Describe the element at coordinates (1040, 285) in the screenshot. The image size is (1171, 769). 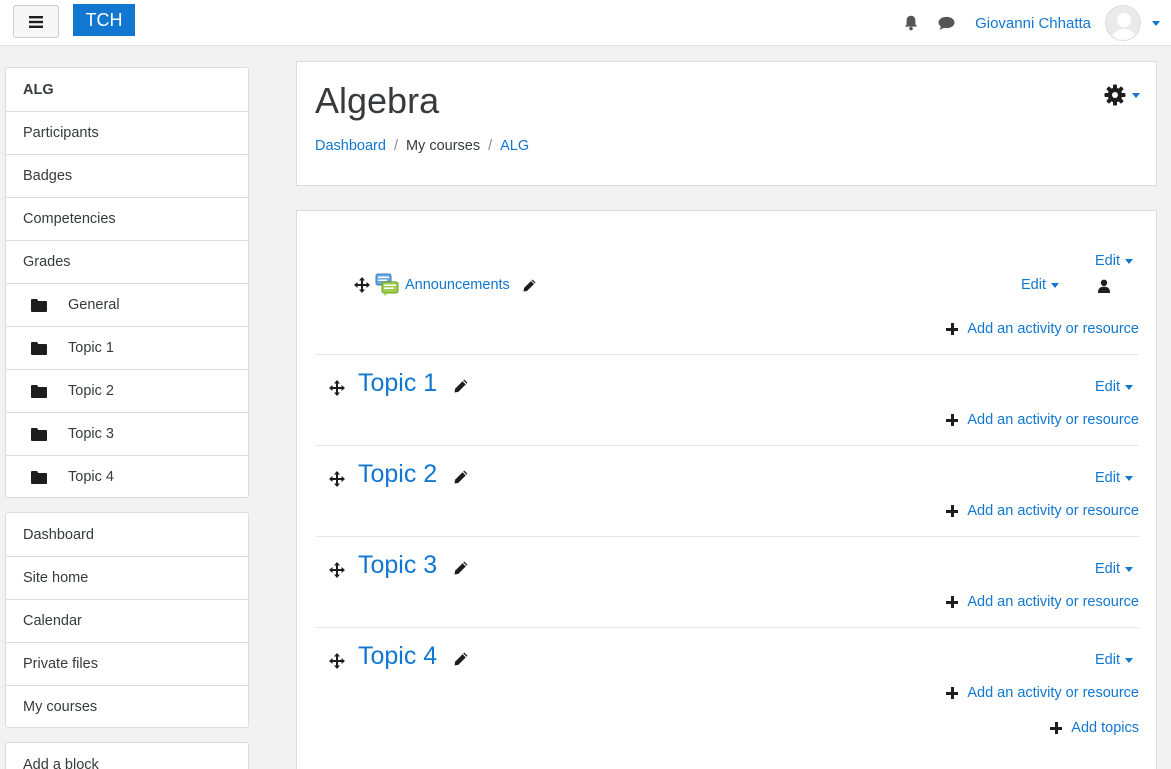
I see `activity-edit-menu: Edit` at that location.